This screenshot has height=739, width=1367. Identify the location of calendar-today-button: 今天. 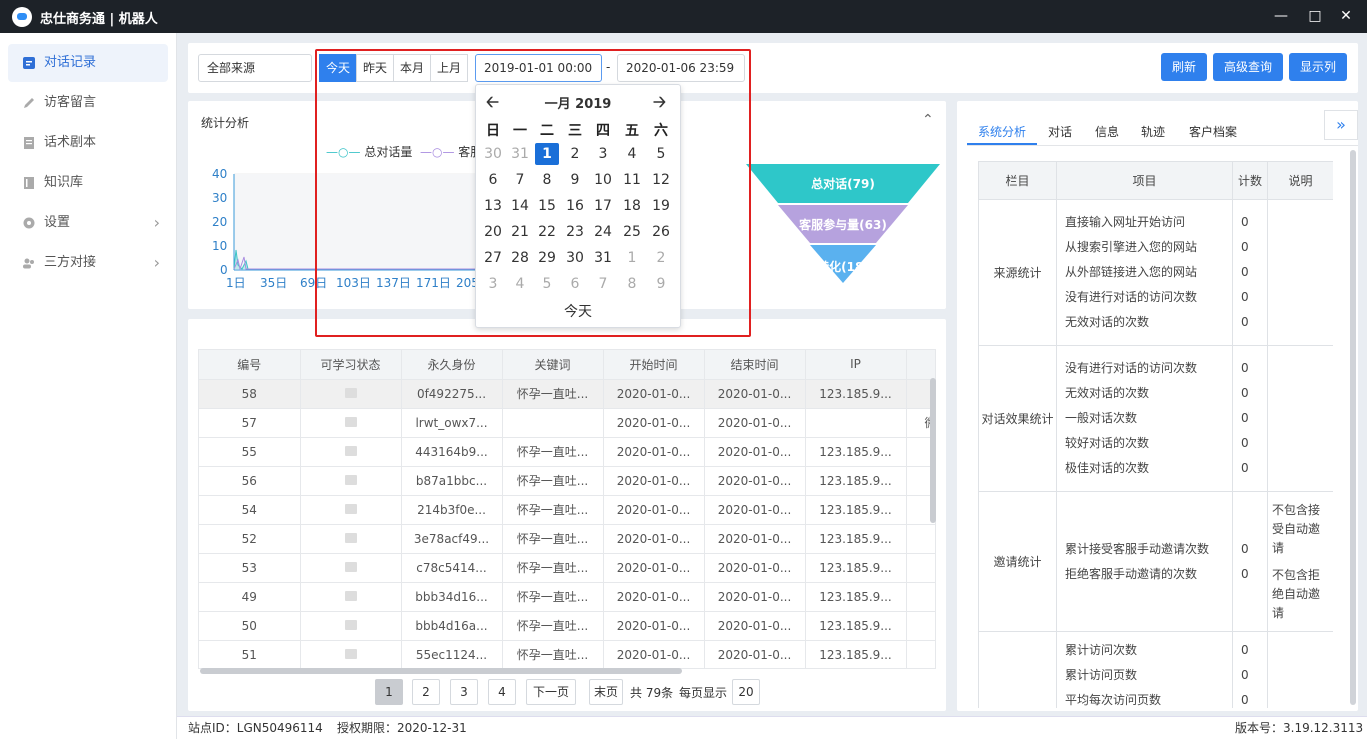
(578, 311).